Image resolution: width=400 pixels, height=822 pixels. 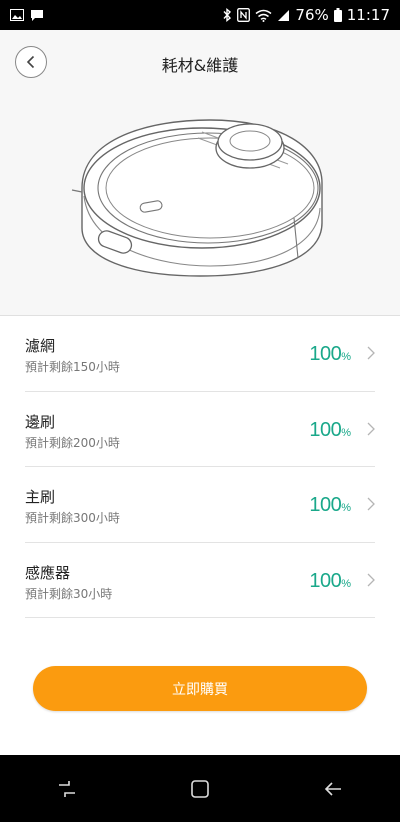 What do you see at coordinates (17, 15) in the screenshot?
I see `image-notification-icon` at bounding box center [17, 15].